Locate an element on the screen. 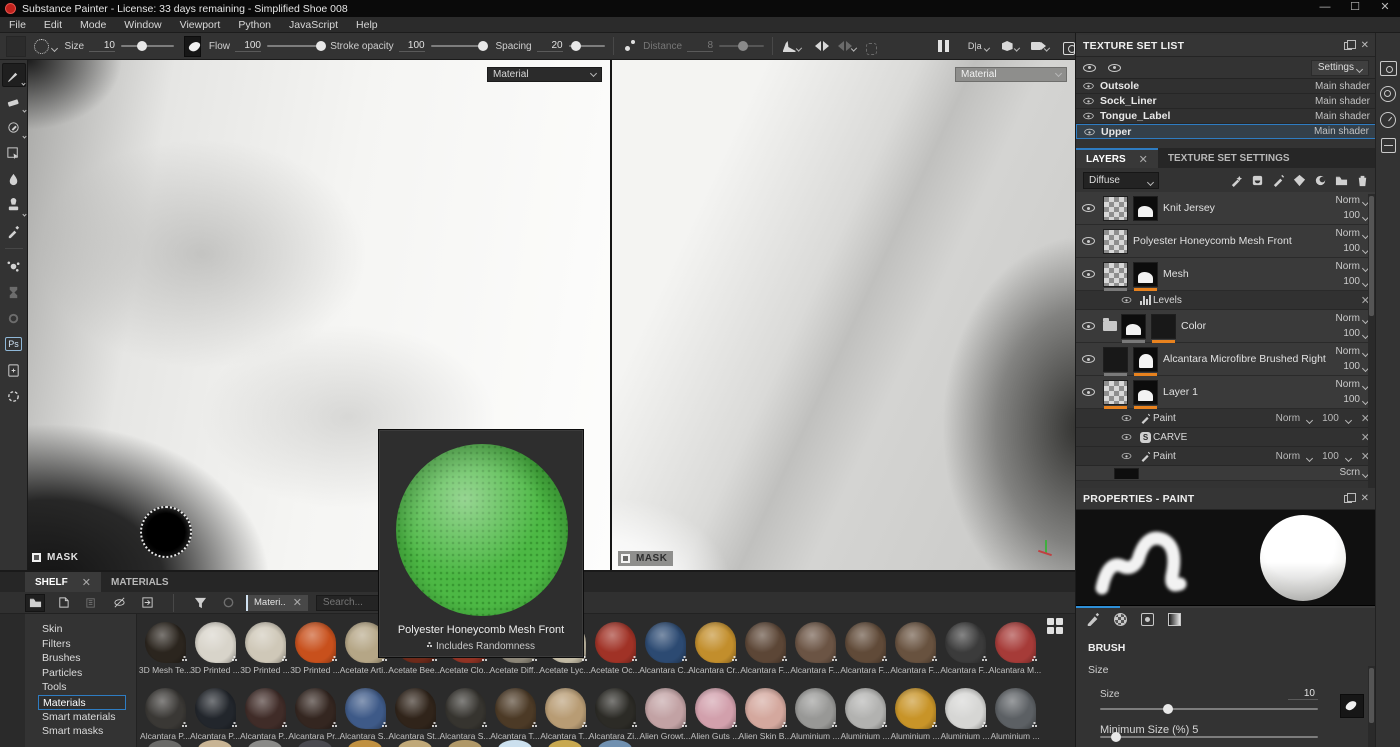  category-tools: Tools is located at coordinates (82, 687).